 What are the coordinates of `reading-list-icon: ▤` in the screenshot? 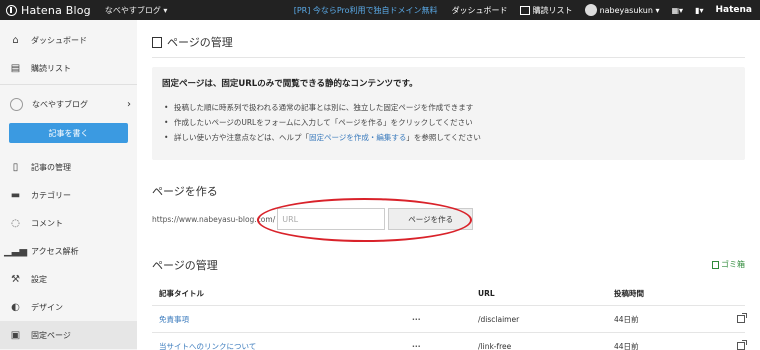 It's located at (15, 68).